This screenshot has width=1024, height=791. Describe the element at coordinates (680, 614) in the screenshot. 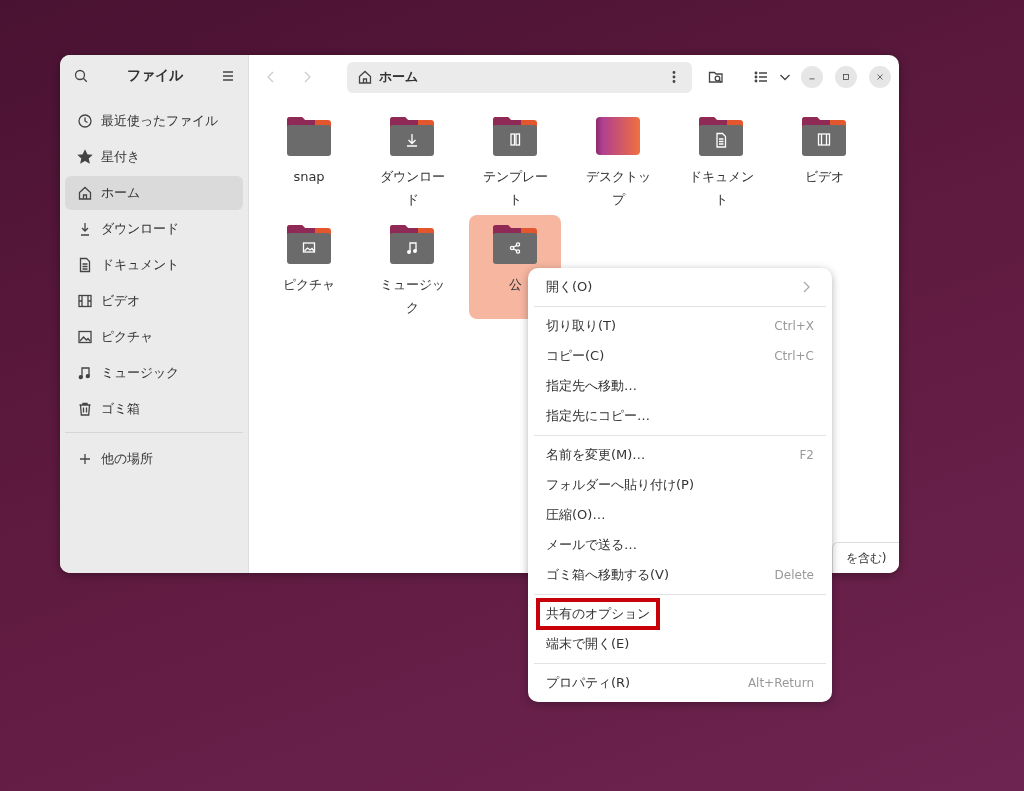

I see `menu-item: 共有のオプション` at that location.